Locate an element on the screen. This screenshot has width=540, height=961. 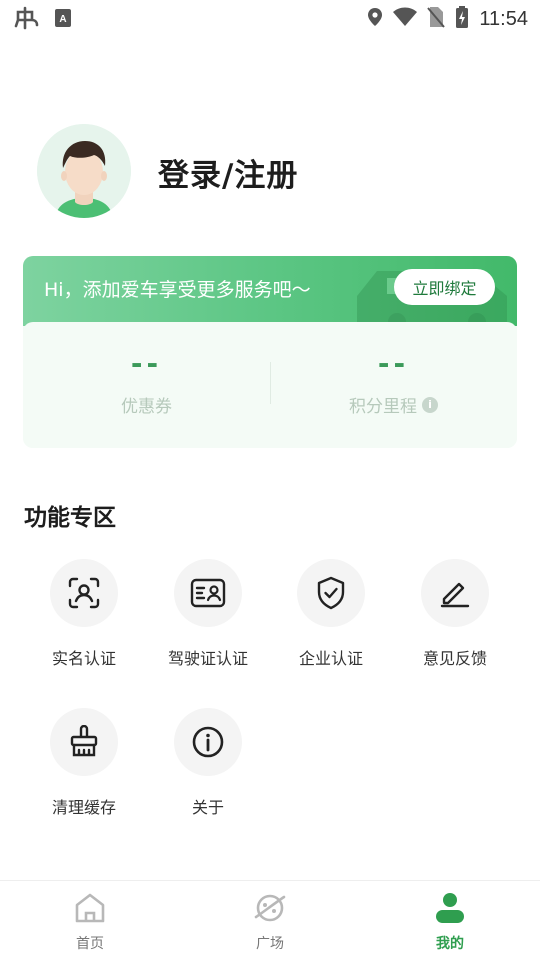
nav-home: 首页 is located at coordinates (90, 922).